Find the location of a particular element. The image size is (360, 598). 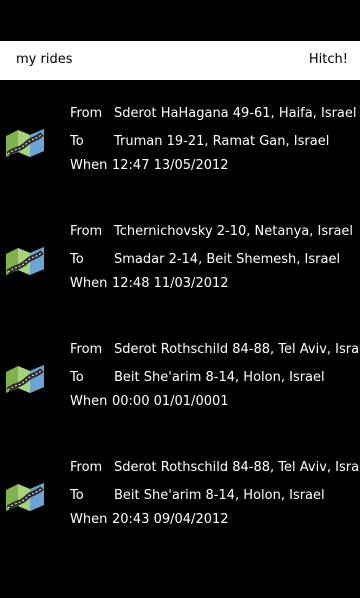

when-datetime: 12:47 13/05/2012 is located at coordinates (170, 165).